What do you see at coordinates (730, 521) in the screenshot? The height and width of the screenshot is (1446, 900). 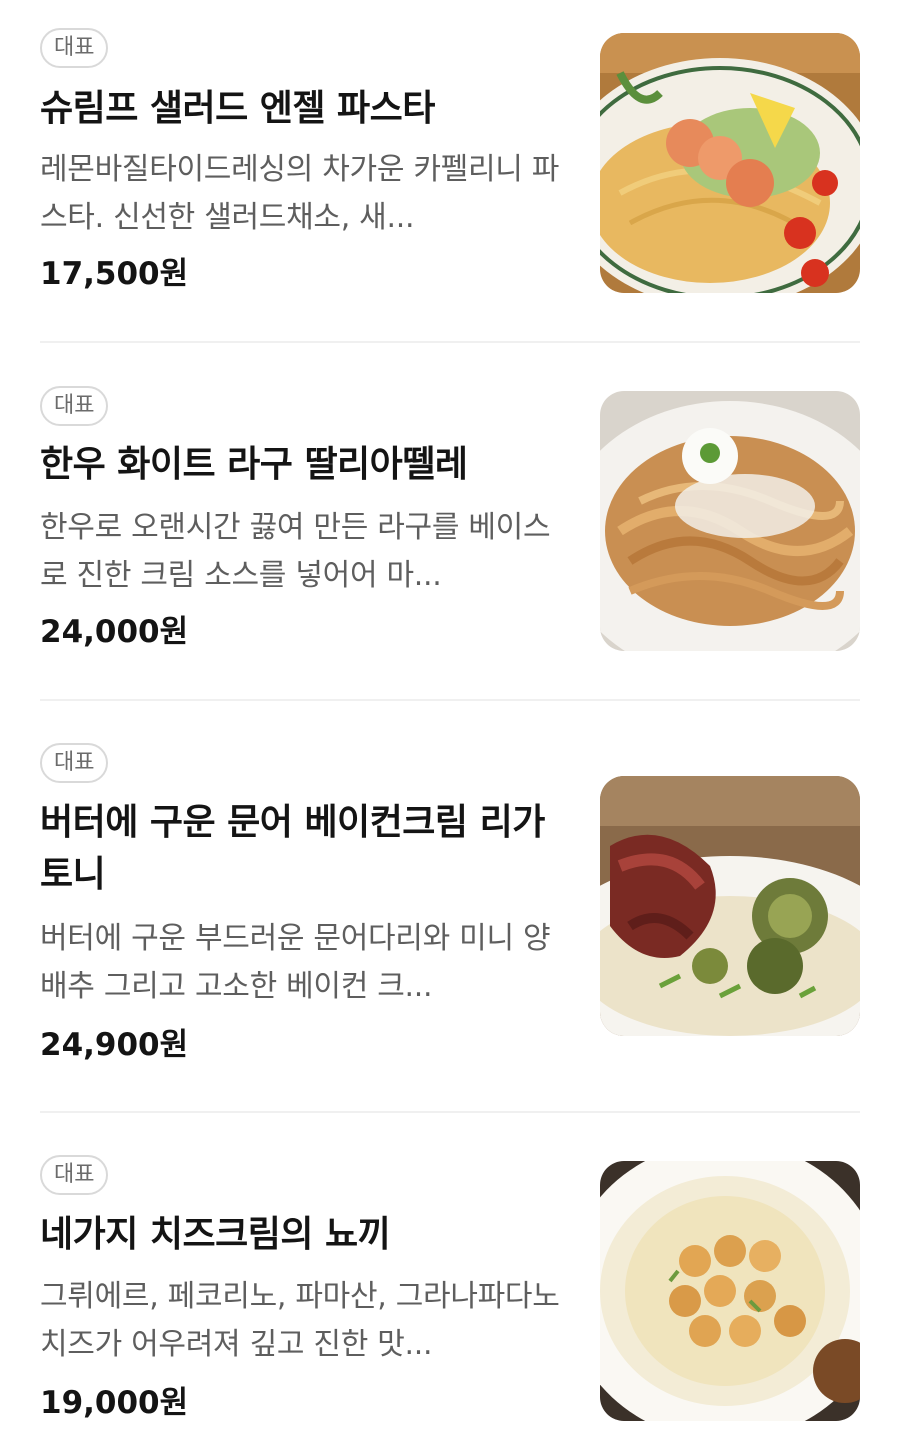 I see `ragu-tagliatelle-photo` at bounding box center [730, 521].